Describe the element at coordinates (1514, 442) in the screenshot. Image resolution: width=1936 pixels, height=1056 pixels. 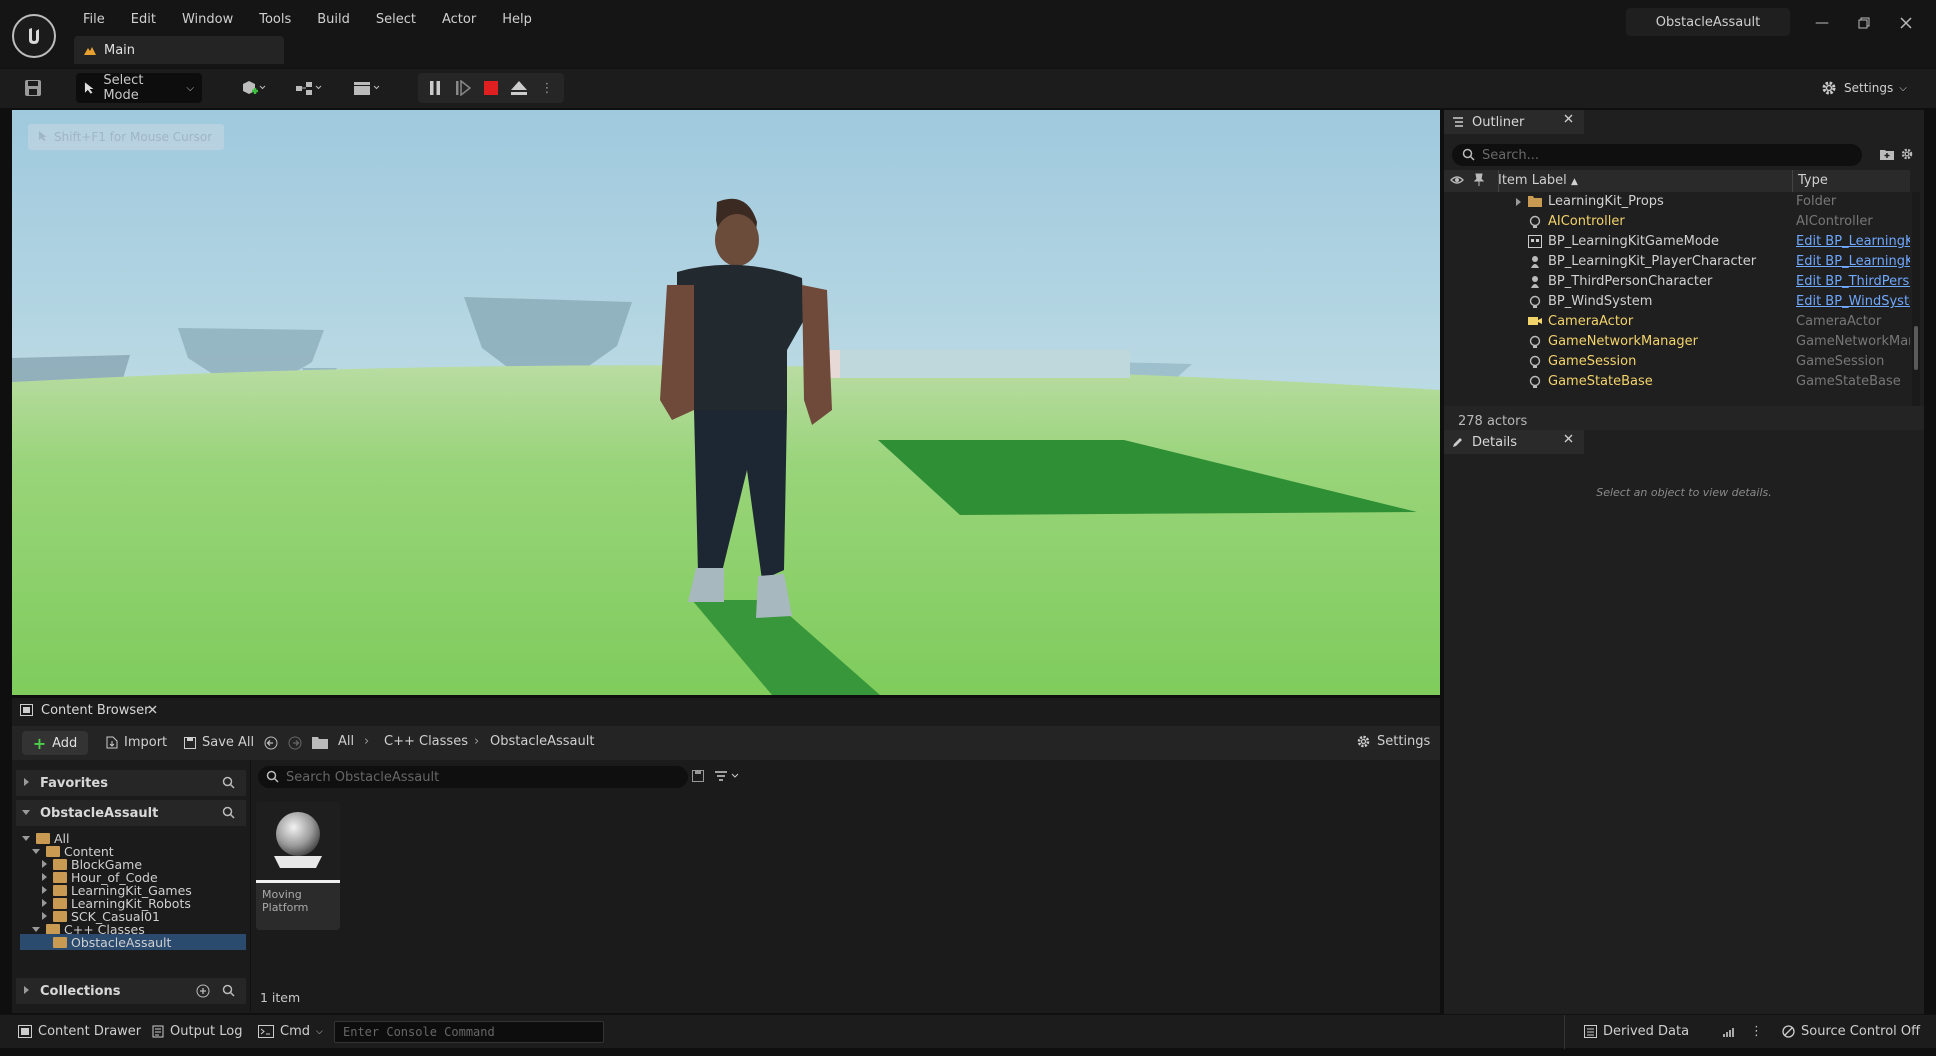
I see `tab-details: Details` at that location.